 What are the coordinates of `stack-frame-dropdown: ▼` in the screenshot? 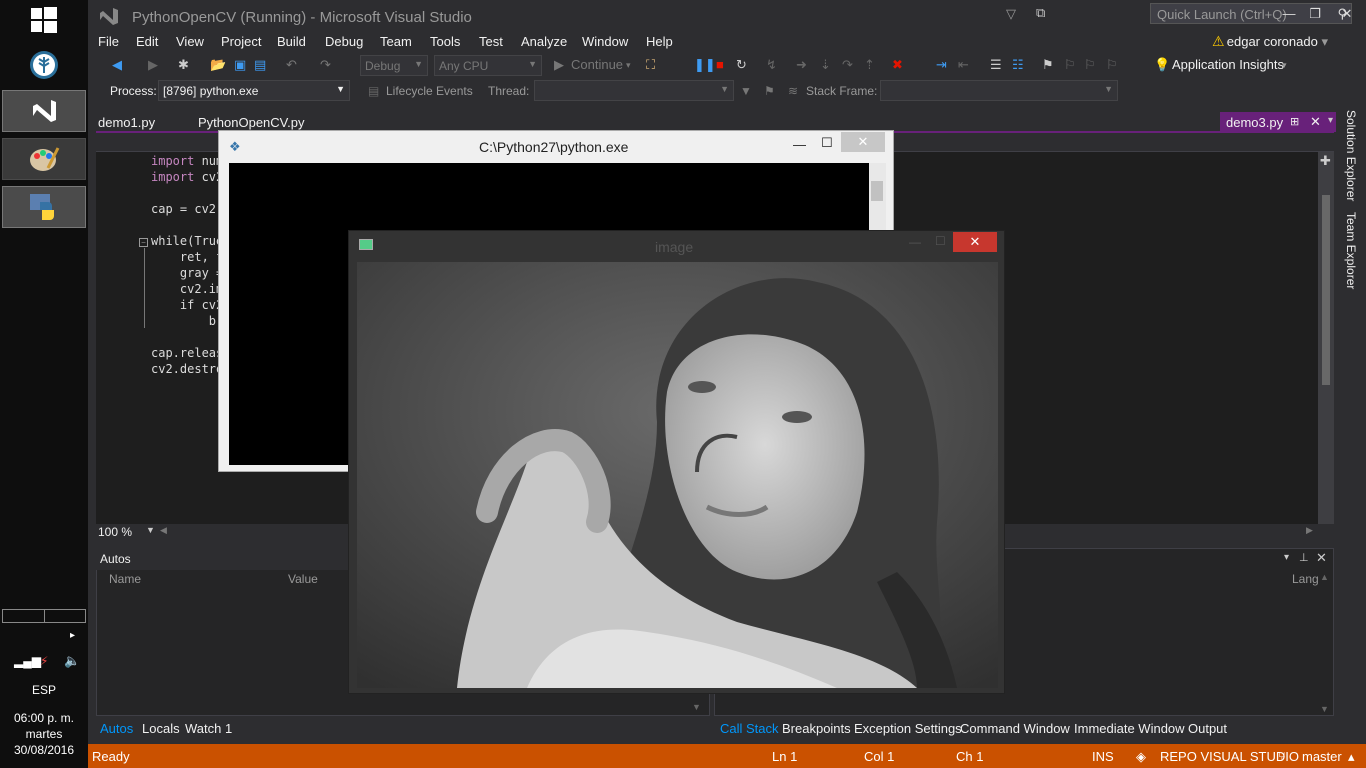 It's located at (999, 90).